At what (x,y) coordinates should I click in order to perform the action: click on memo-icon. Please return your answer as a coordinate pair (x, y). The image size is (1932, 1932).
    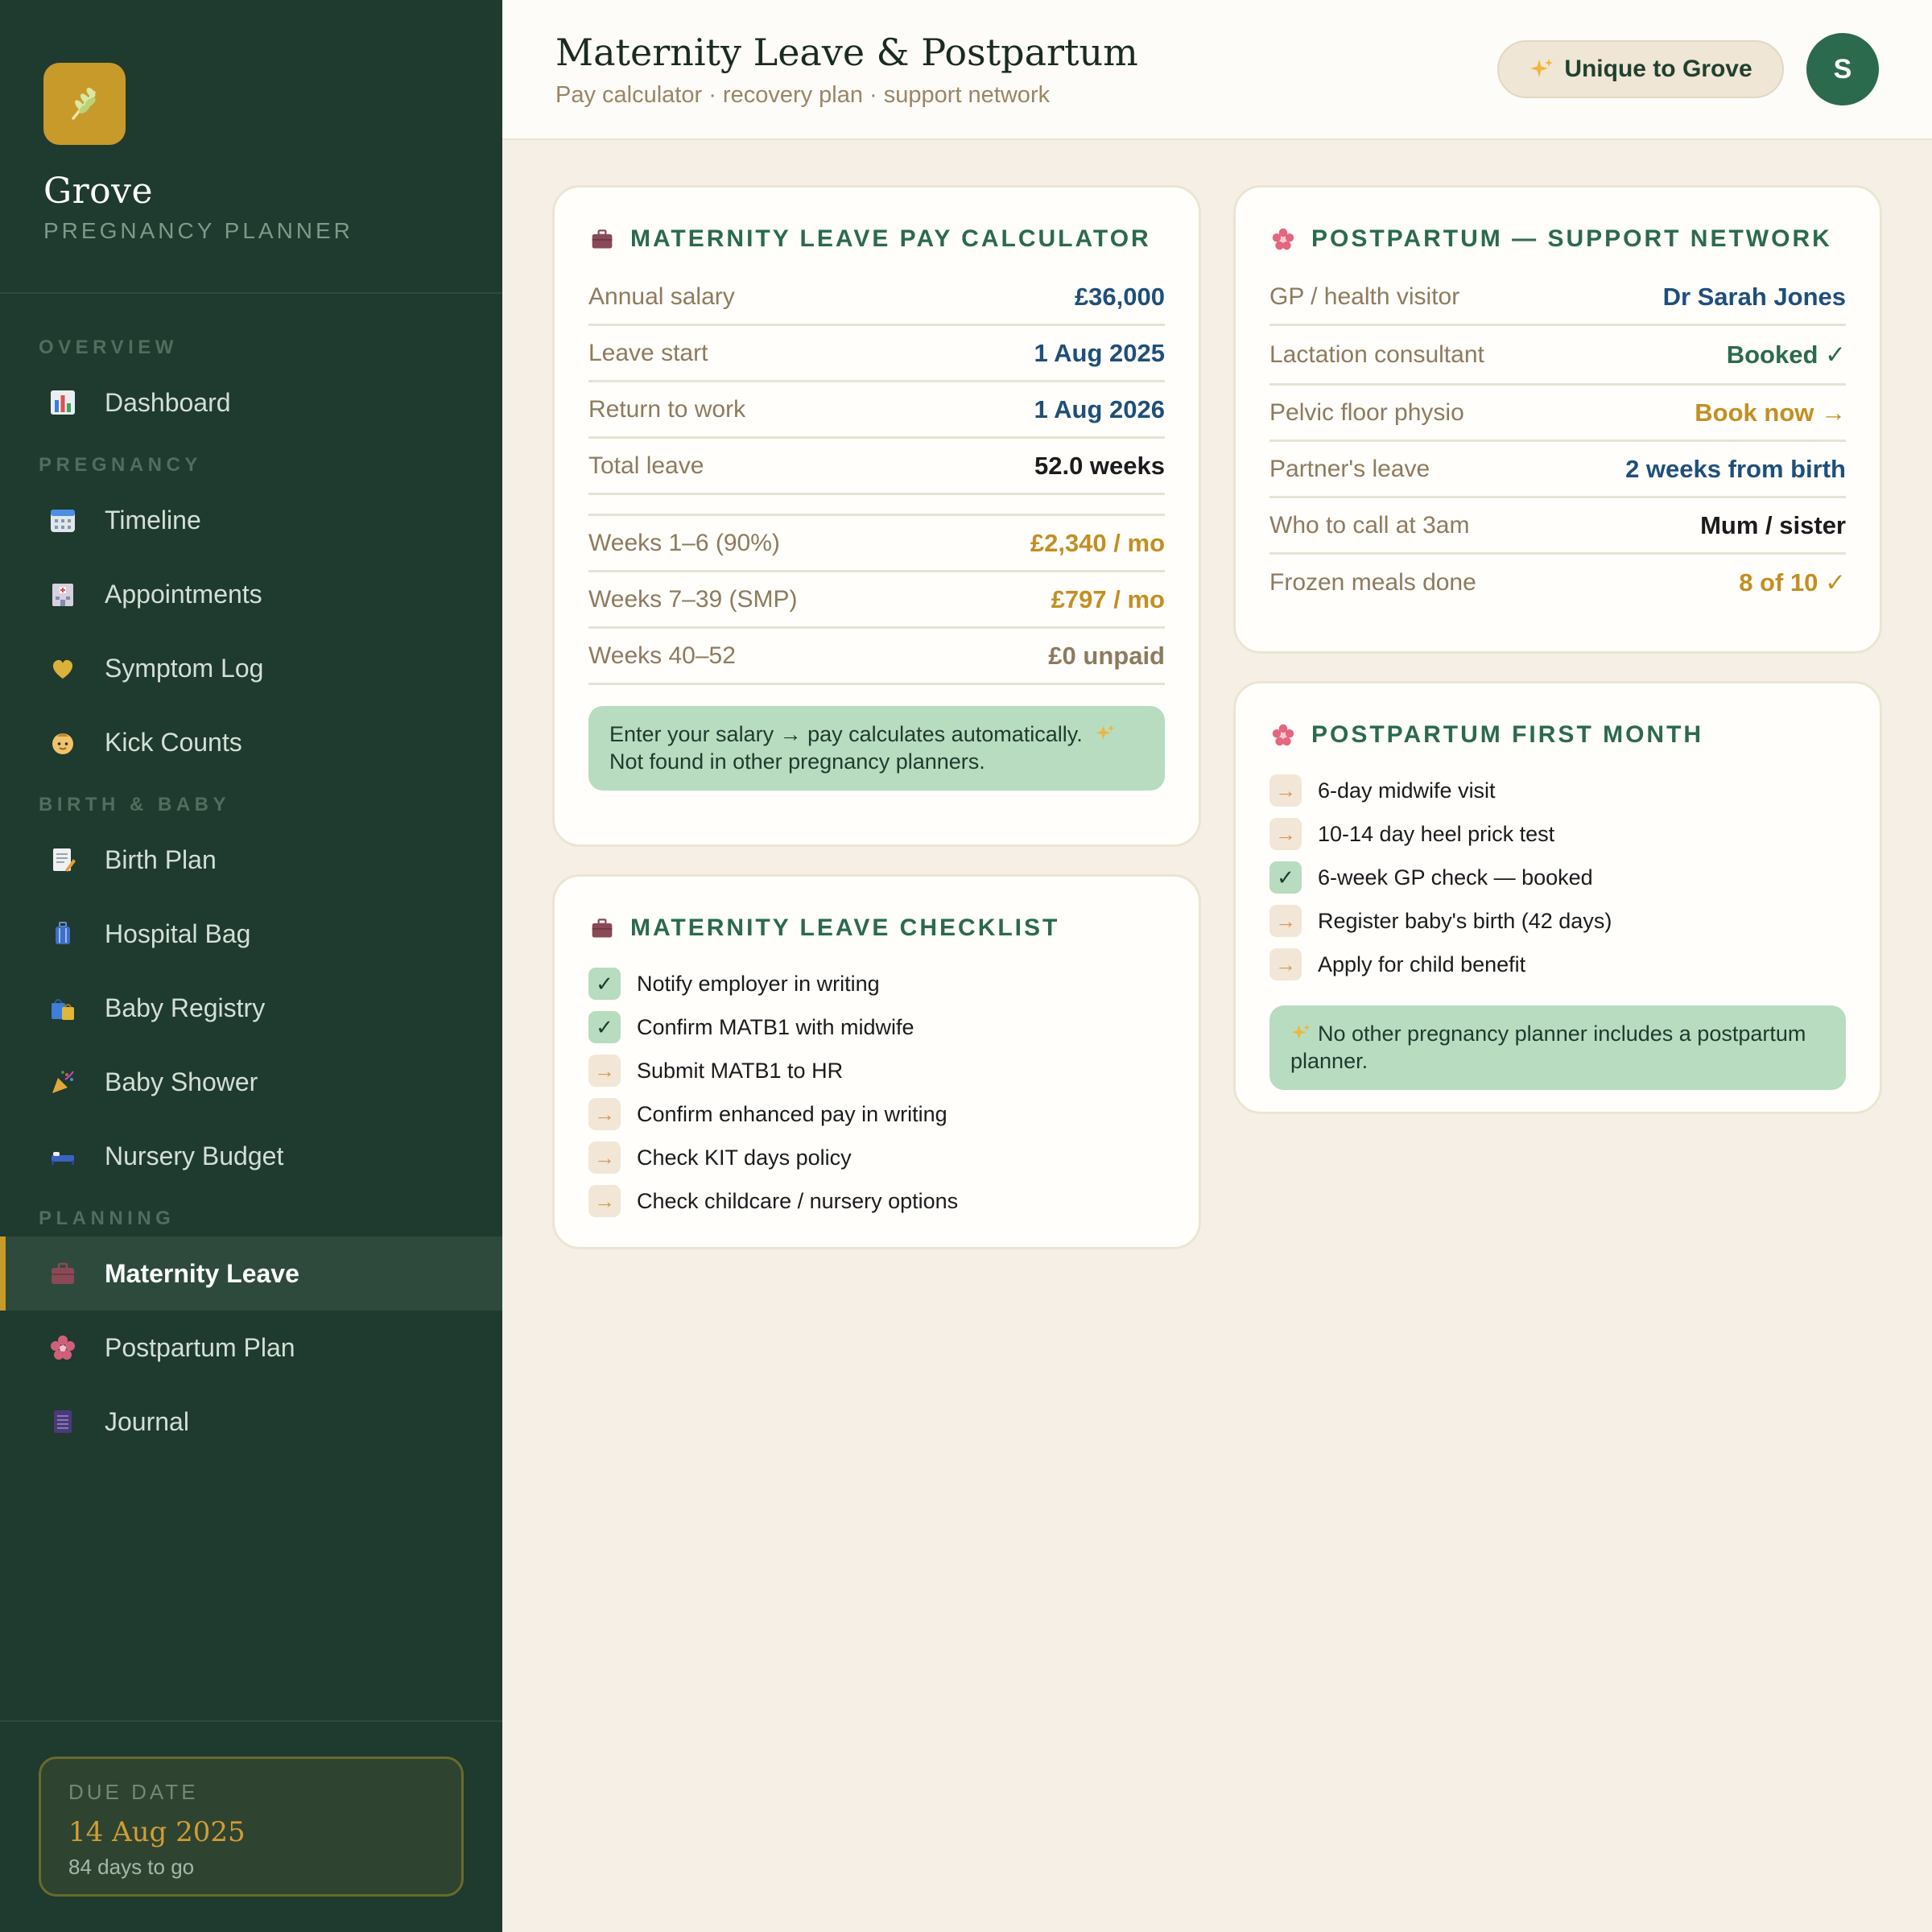
    Looking at the image, I should click on (62, 859).